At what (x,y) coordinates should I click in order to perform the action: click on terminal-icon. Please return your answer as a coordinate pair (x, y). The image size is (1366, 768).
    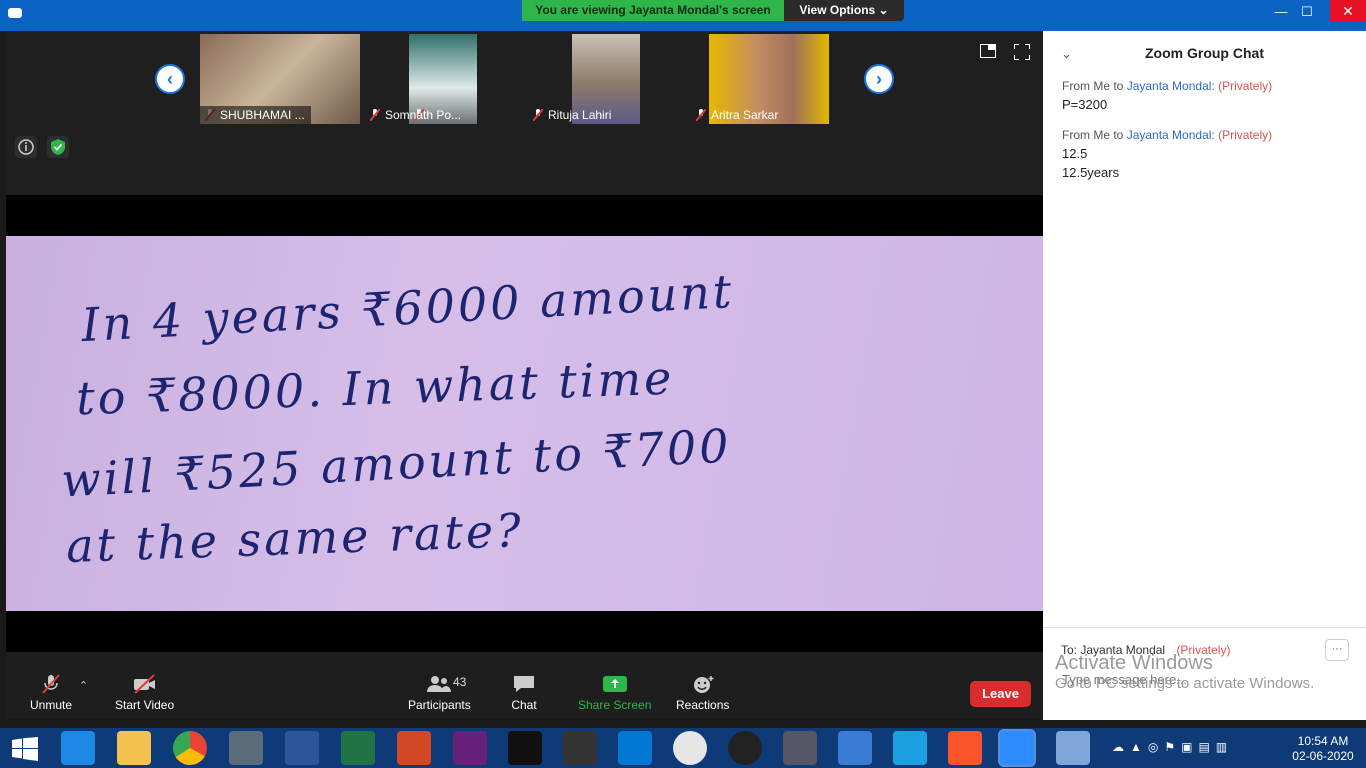
    Looking at the image, I should click on (580, 748).